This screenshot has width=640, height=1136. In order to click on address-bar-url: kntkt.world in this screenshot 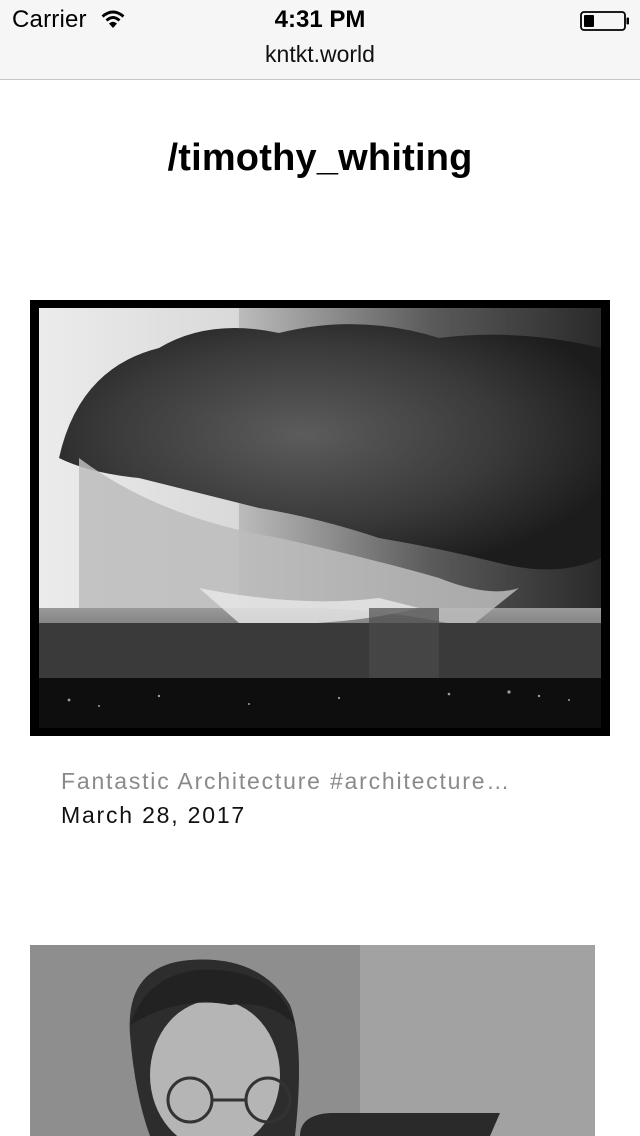, I will do `click(320, 54)`.